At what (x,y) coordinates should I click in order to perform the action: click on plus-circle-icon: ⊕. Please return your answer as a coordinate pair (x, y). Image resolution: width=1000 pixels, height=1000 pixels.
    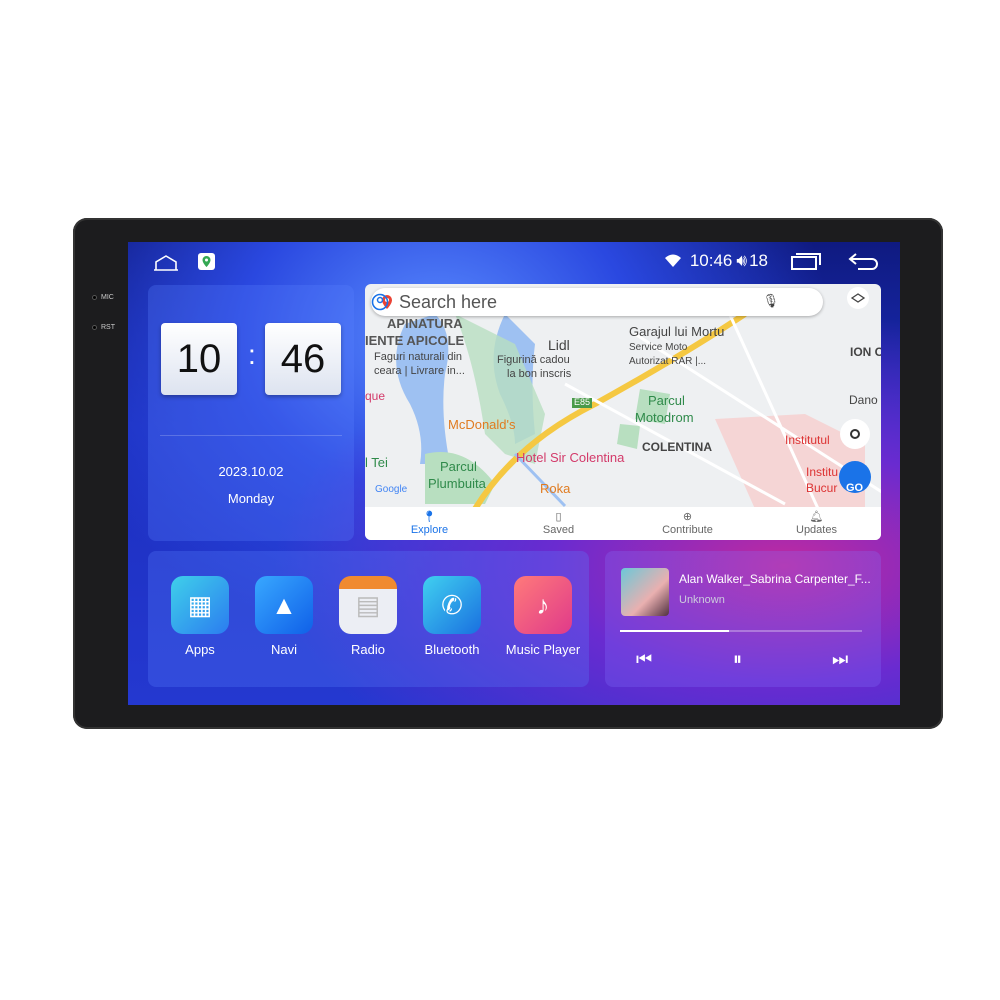
    Looking at the image, I should click on (687, 517).